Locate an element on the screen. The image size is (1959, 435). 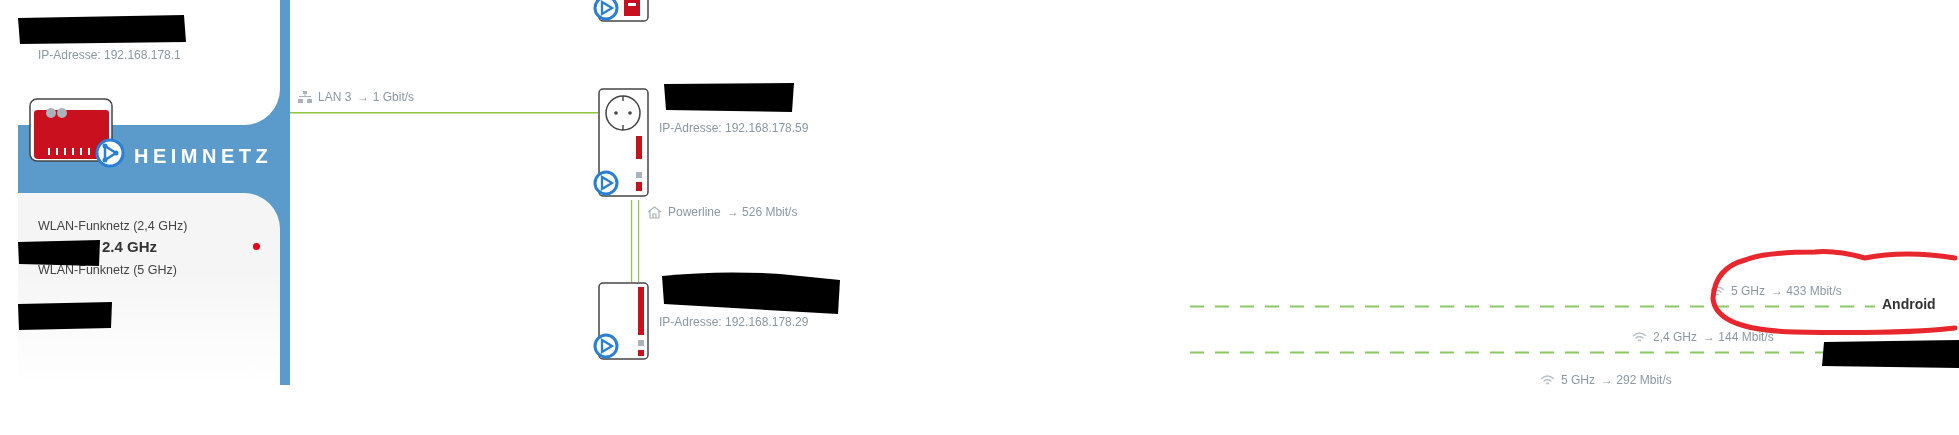
band-label: 2,4 GHz is located at coordinates (1675, 337).